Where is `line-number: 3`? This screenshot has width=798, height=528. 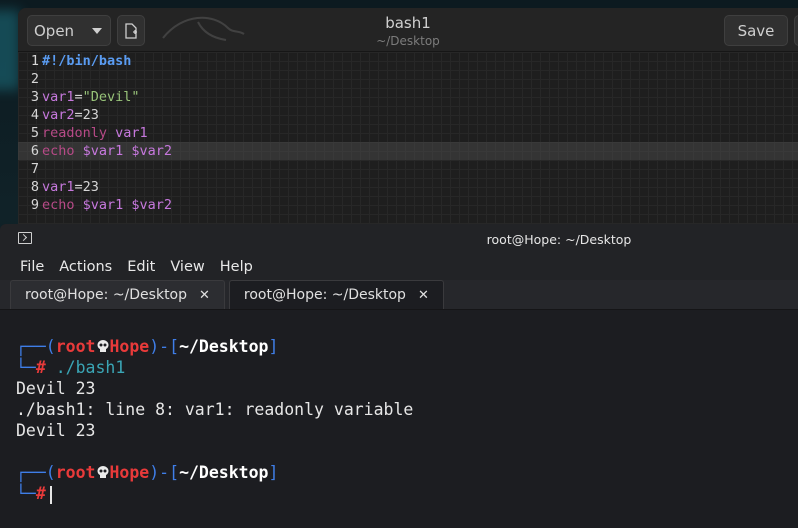 line-number: 3 is located at coordinates (34, 97).